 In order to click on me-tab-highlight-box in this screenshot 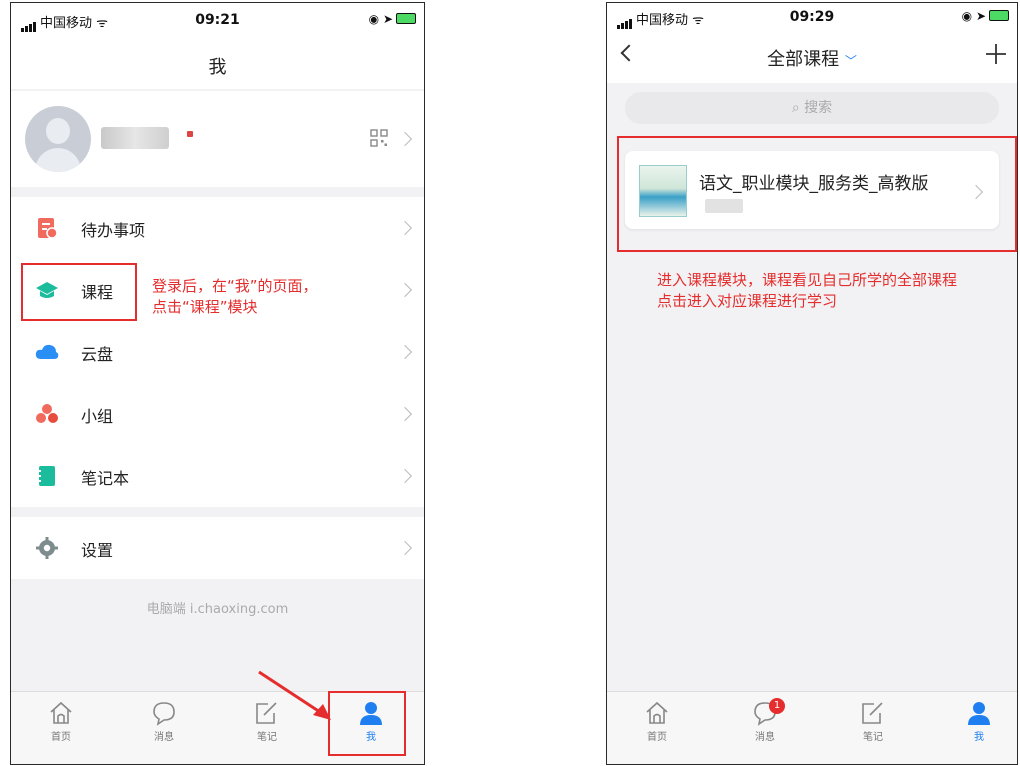, I will do `click(367, 723)`.